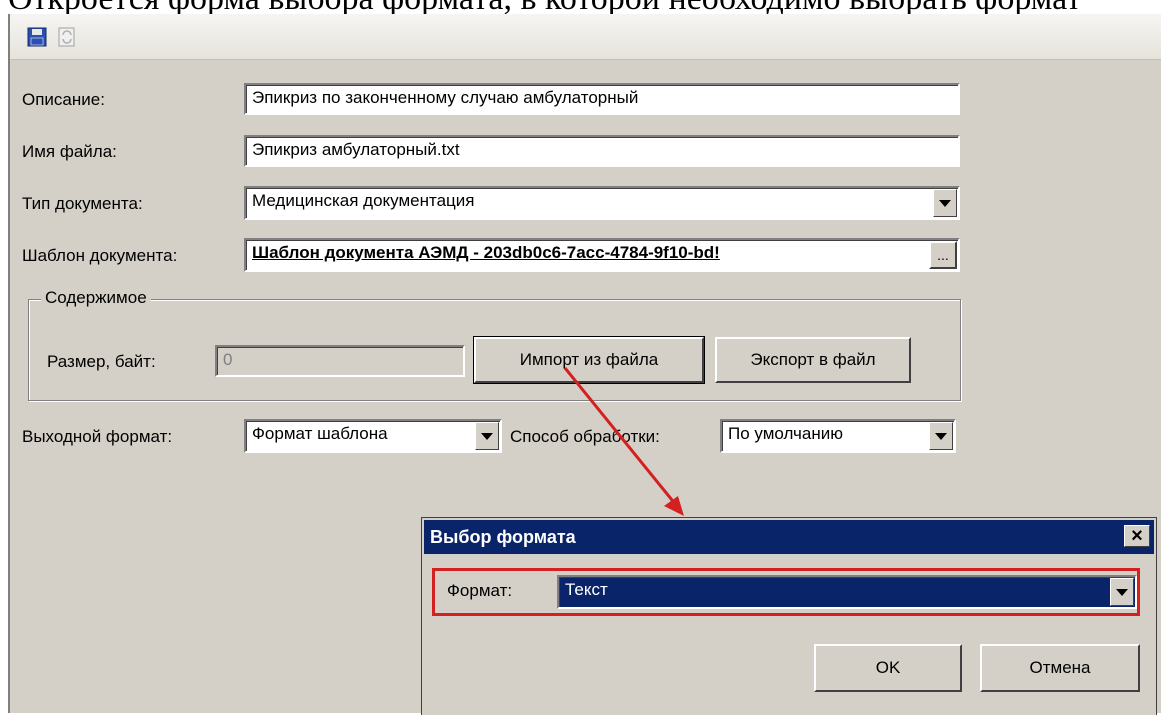 The image size is (1161, 715). I want to click on content-group-title: Содержимое, so click(96, 298).